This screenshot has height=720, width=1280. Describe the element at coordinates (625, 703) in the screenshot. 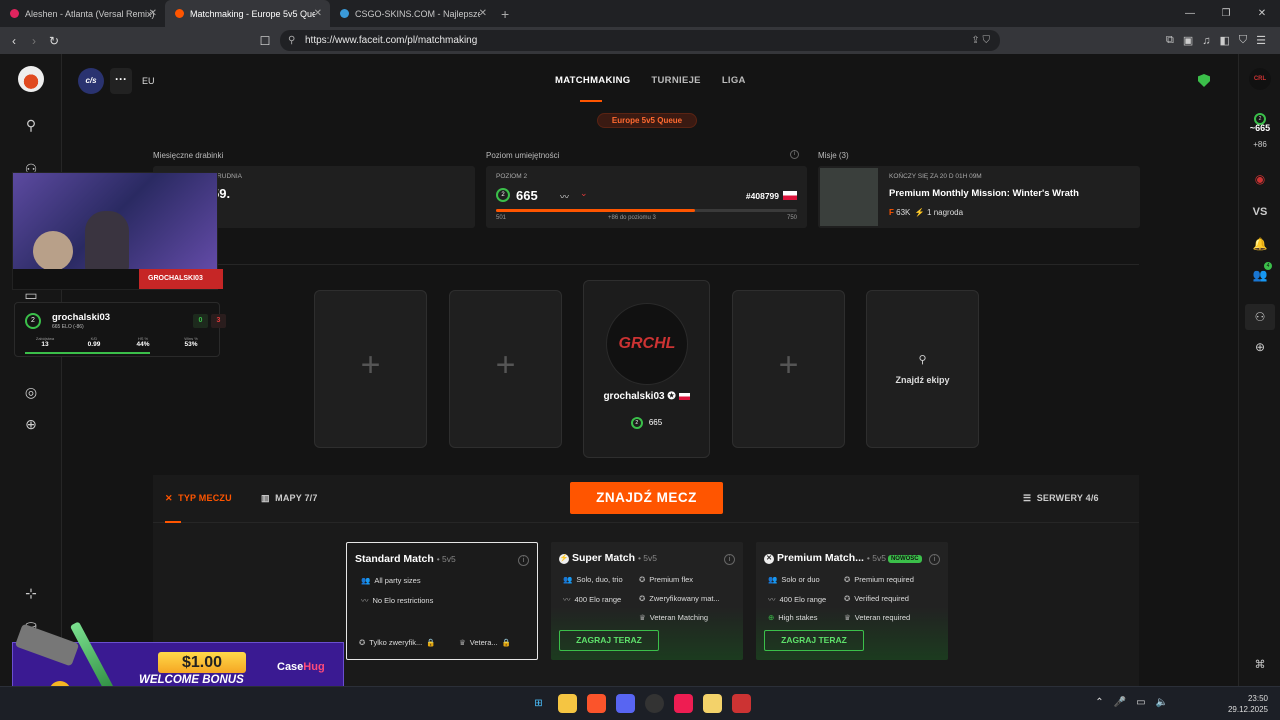

I see `discord-icon` at that location.